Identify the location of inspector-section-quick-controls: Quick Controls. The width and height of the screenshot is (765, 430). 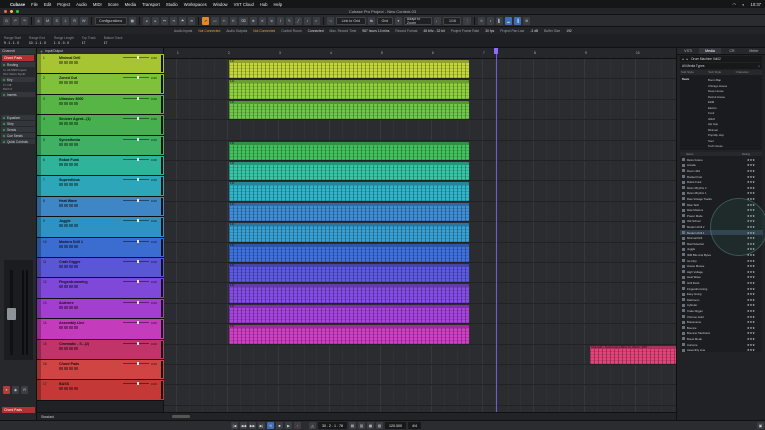
(18, 141).